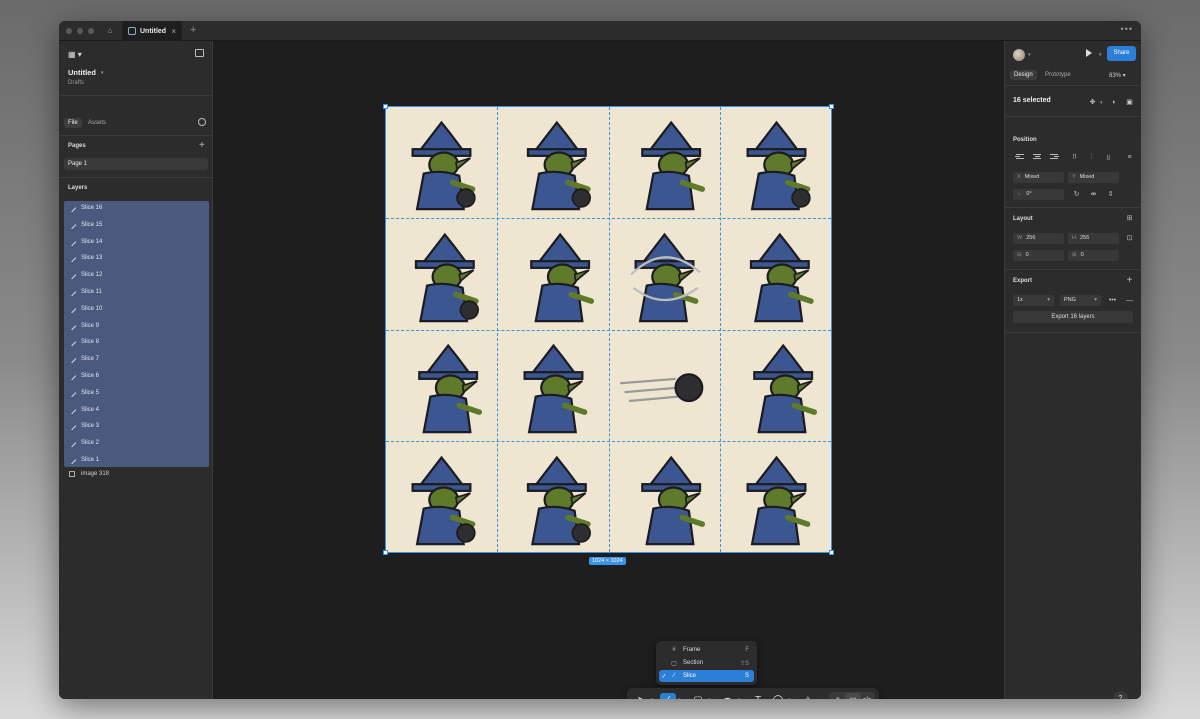 The height and width of the screenshot is (719, 1200). I want to click on layer-item: Slice 5, so click(83, 393).